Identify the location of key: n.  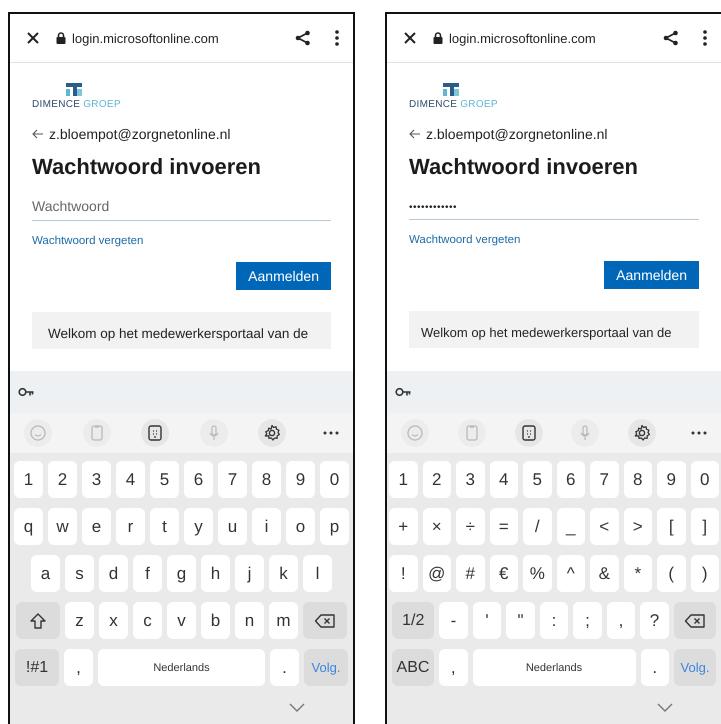
(249, 620).